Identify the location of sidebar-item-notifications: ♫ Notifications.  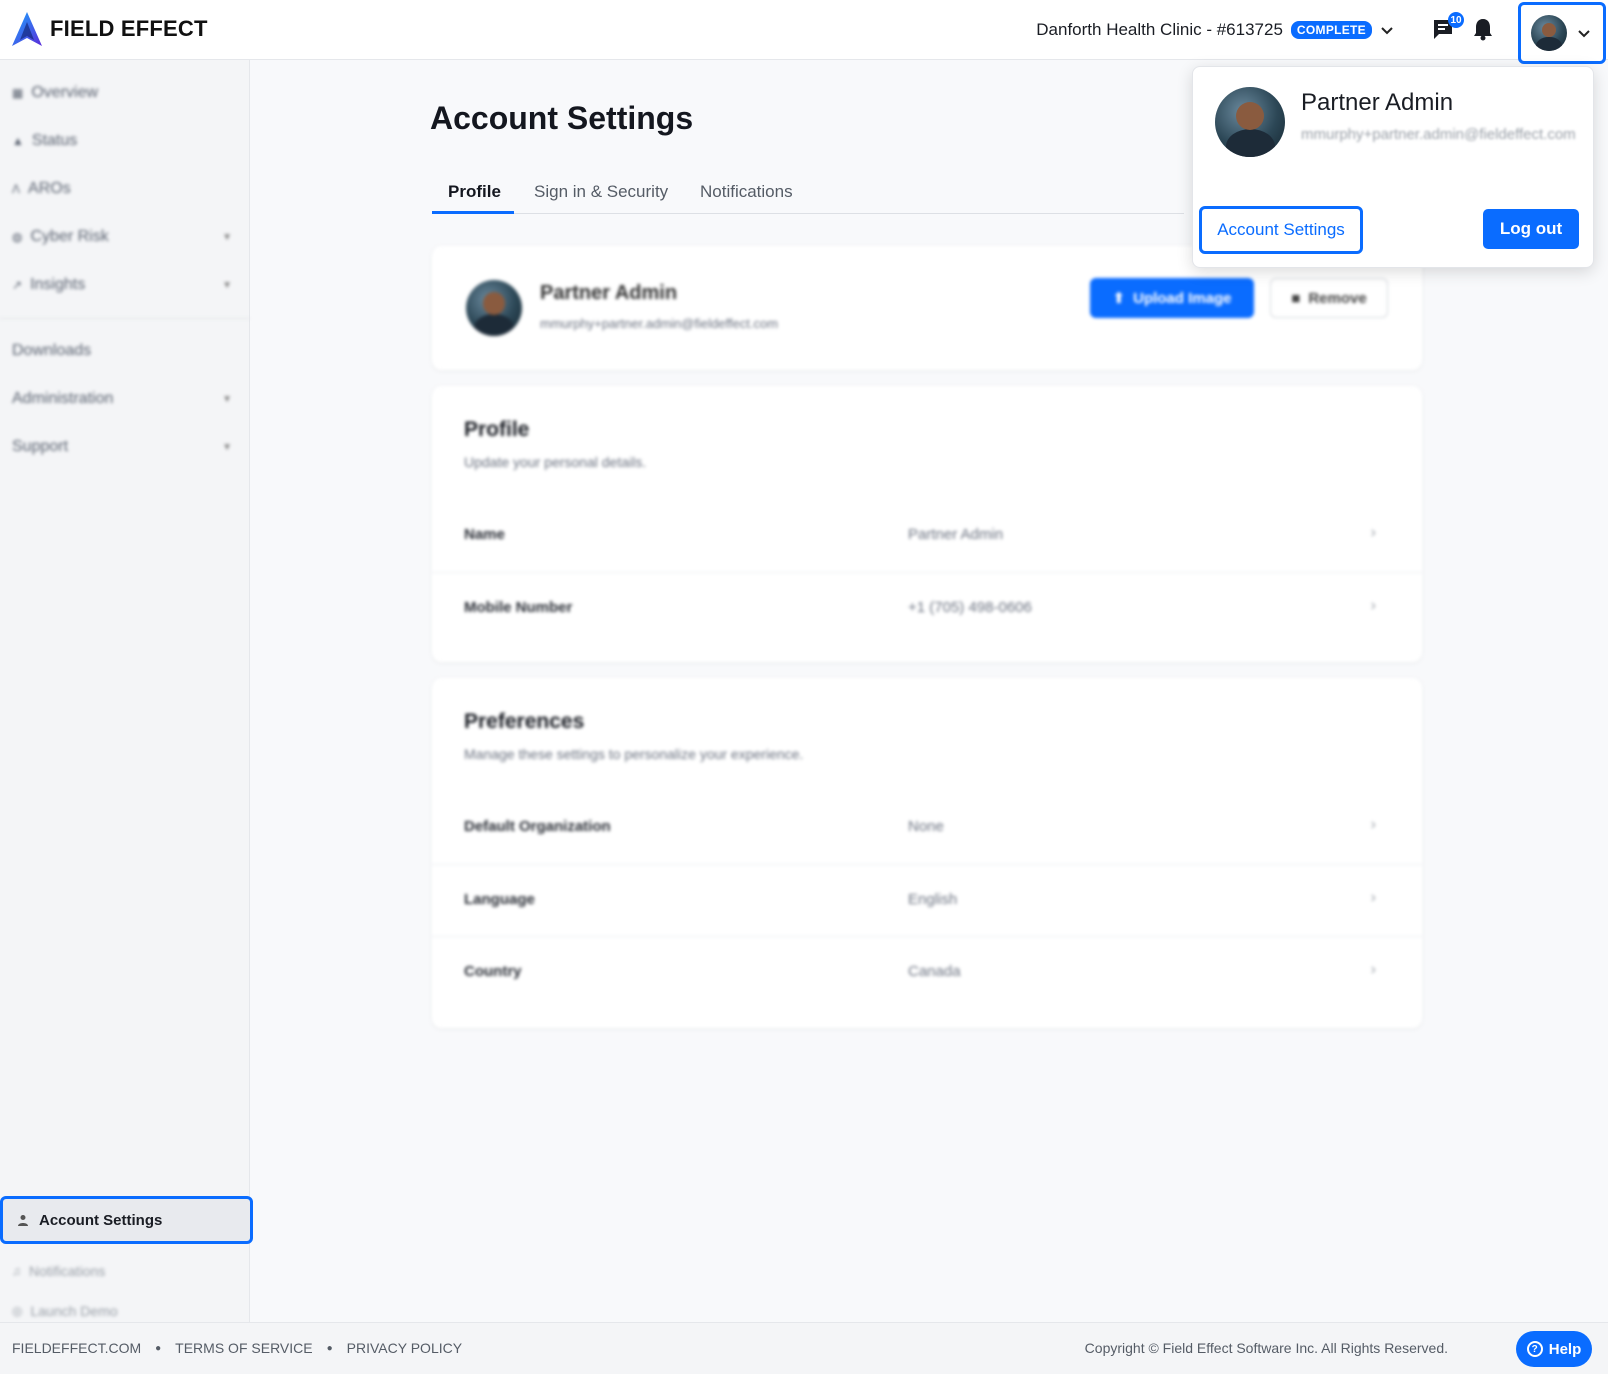
(122, 1271).